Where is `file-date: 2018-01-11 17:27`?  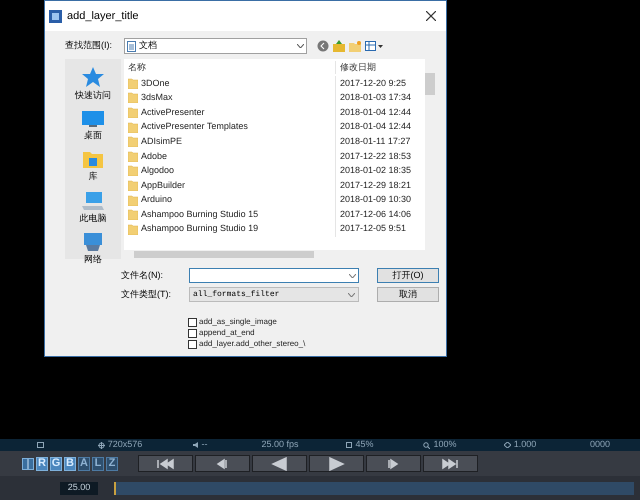
file-date: 2018-01-11 17:27 is located at coordinates (374, 141).